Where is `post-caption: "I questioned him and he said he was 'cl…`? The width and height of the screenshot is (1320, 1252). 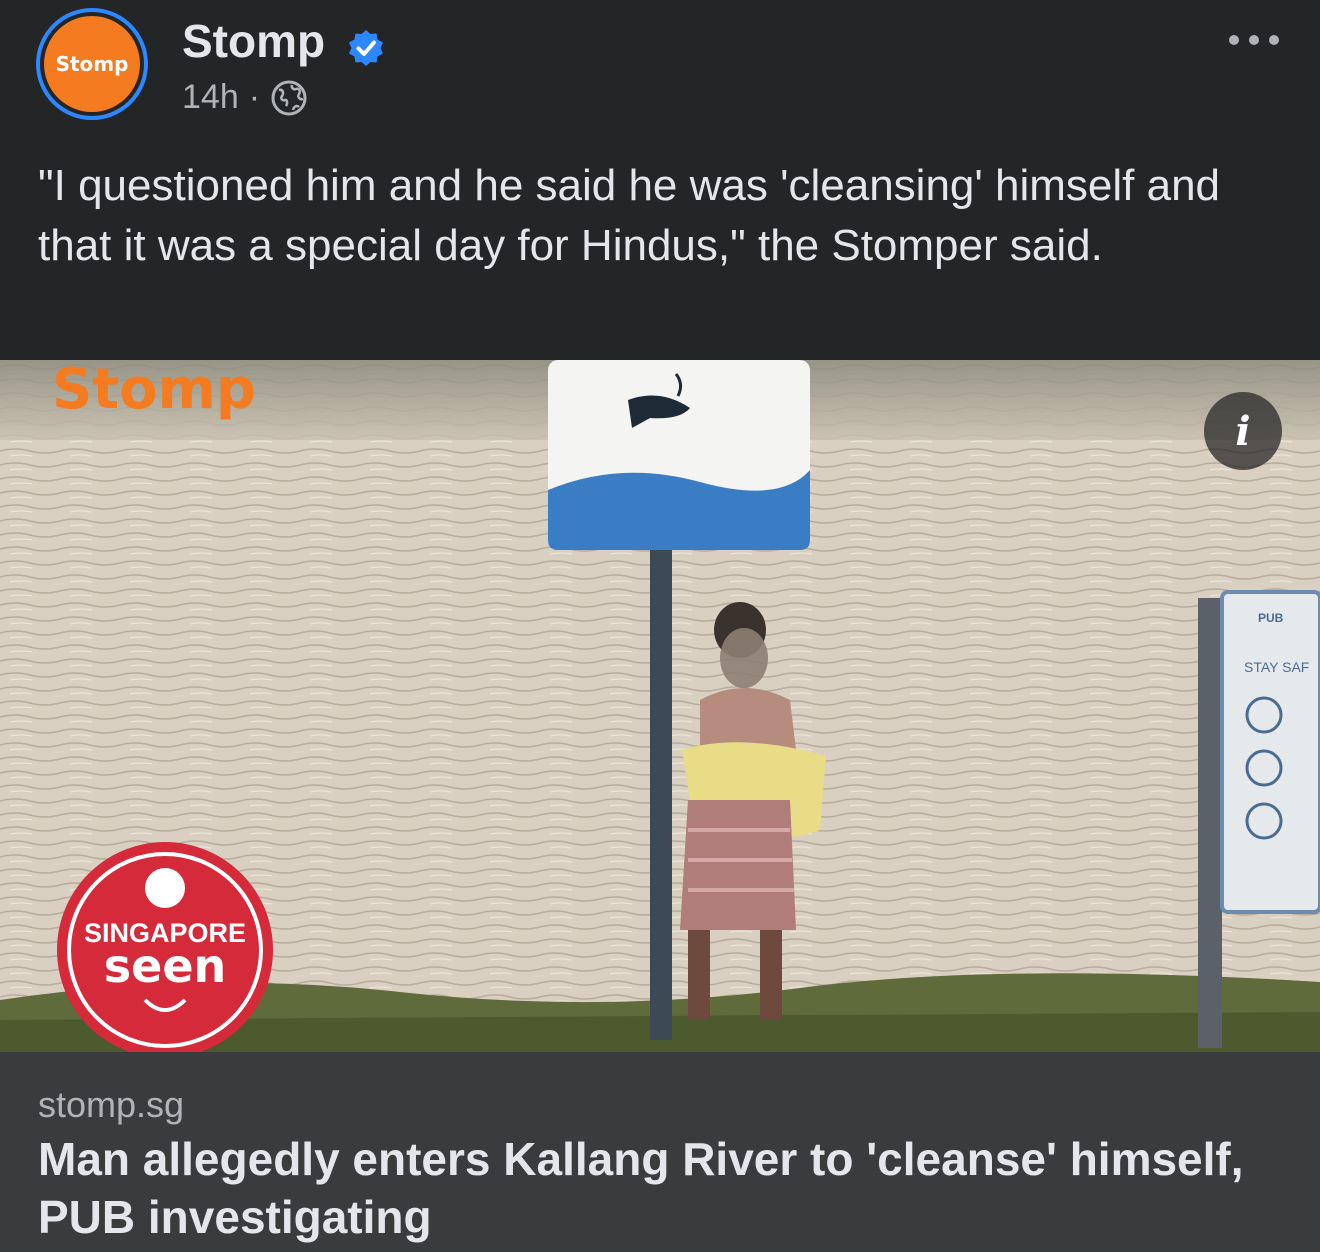
post-caption: "I questioned him and he said he was 'cl… is located at coordinates (629, 215).